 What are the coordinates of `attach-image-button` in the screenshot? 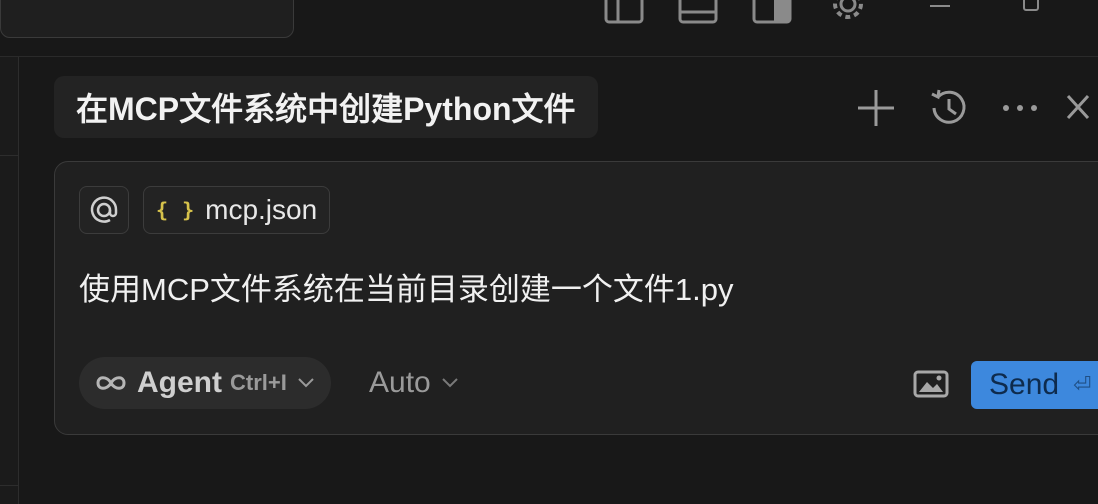 It's located at (931, 384).